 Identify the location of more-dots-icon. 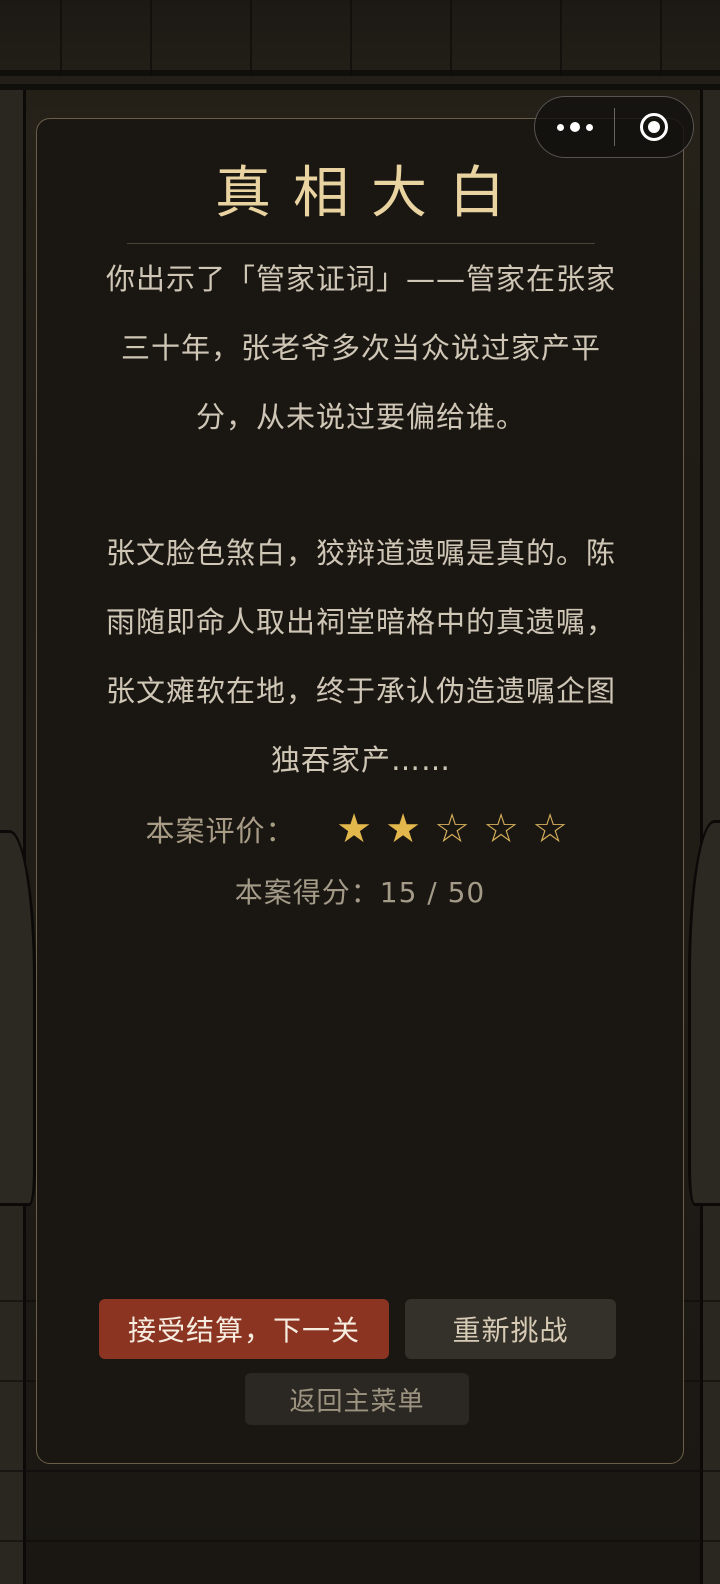
(574, 127).